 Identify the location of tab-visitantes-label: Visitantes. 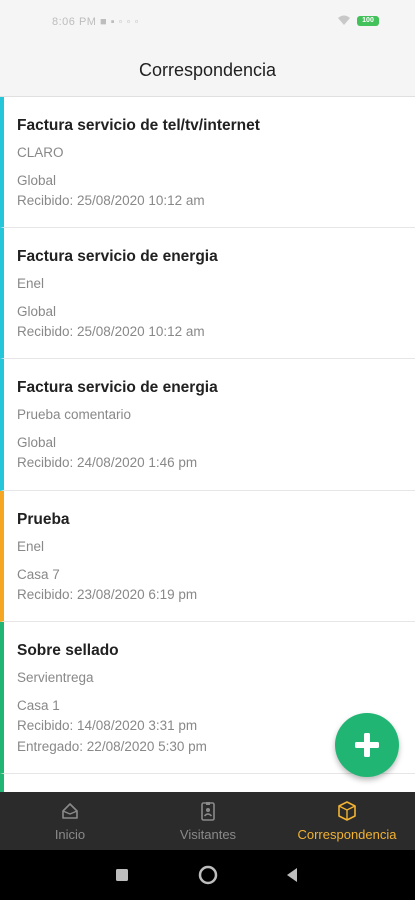
(208, 834).